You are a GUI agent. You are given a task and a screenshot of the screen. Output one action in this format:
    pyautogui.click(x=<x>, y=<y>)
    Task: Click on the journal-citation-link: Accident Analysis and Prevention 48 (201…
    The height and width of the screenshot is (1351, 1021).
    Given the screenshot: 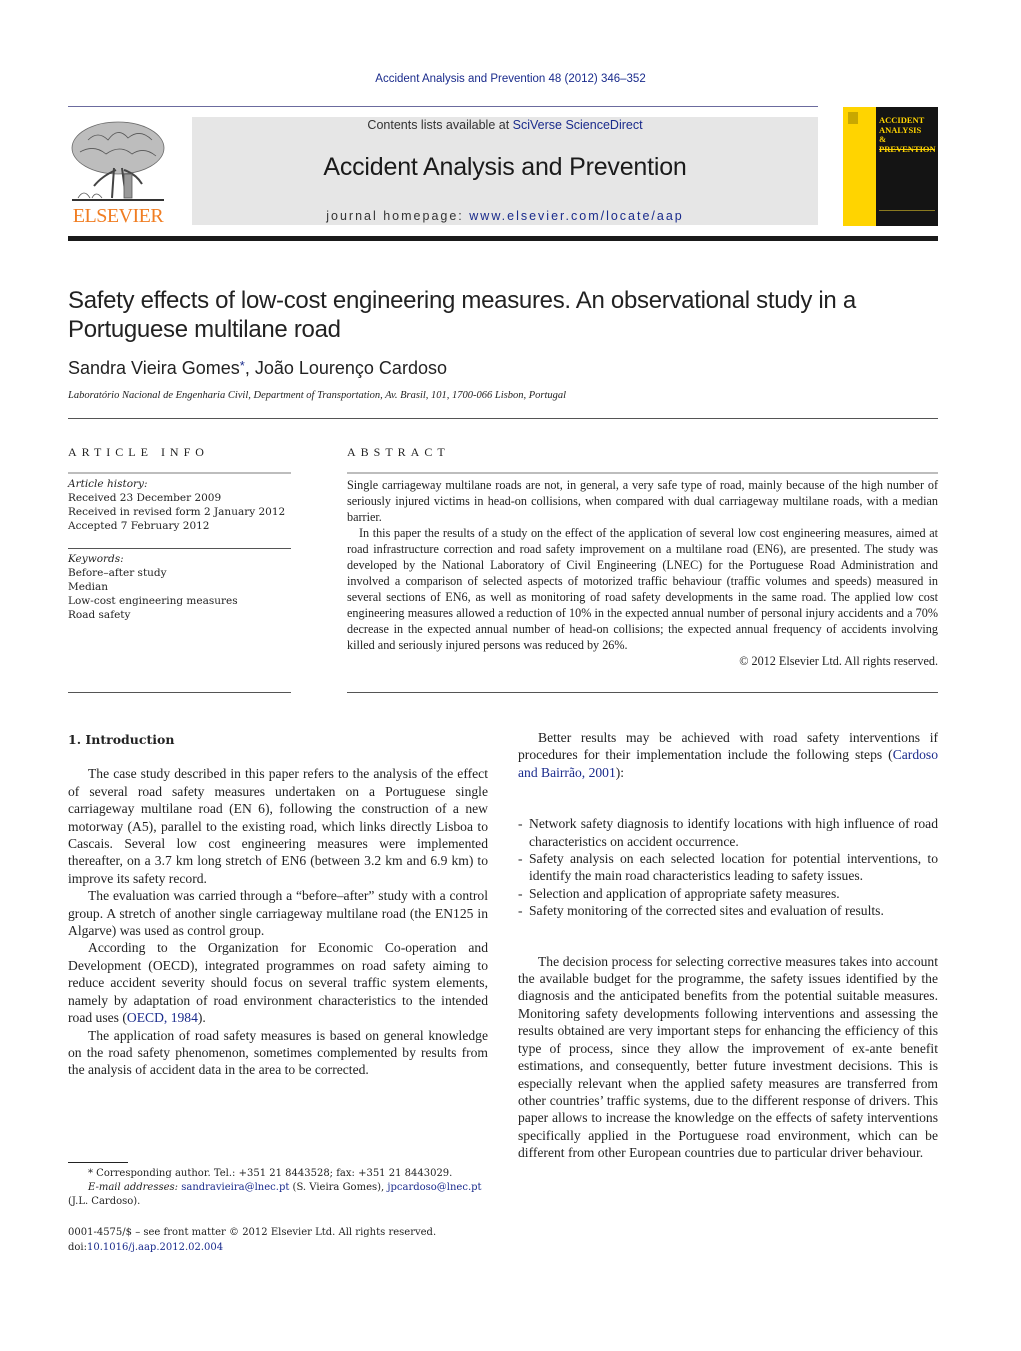 What is the action you would take?
    pyautogui.click(x=510, y=79)
    